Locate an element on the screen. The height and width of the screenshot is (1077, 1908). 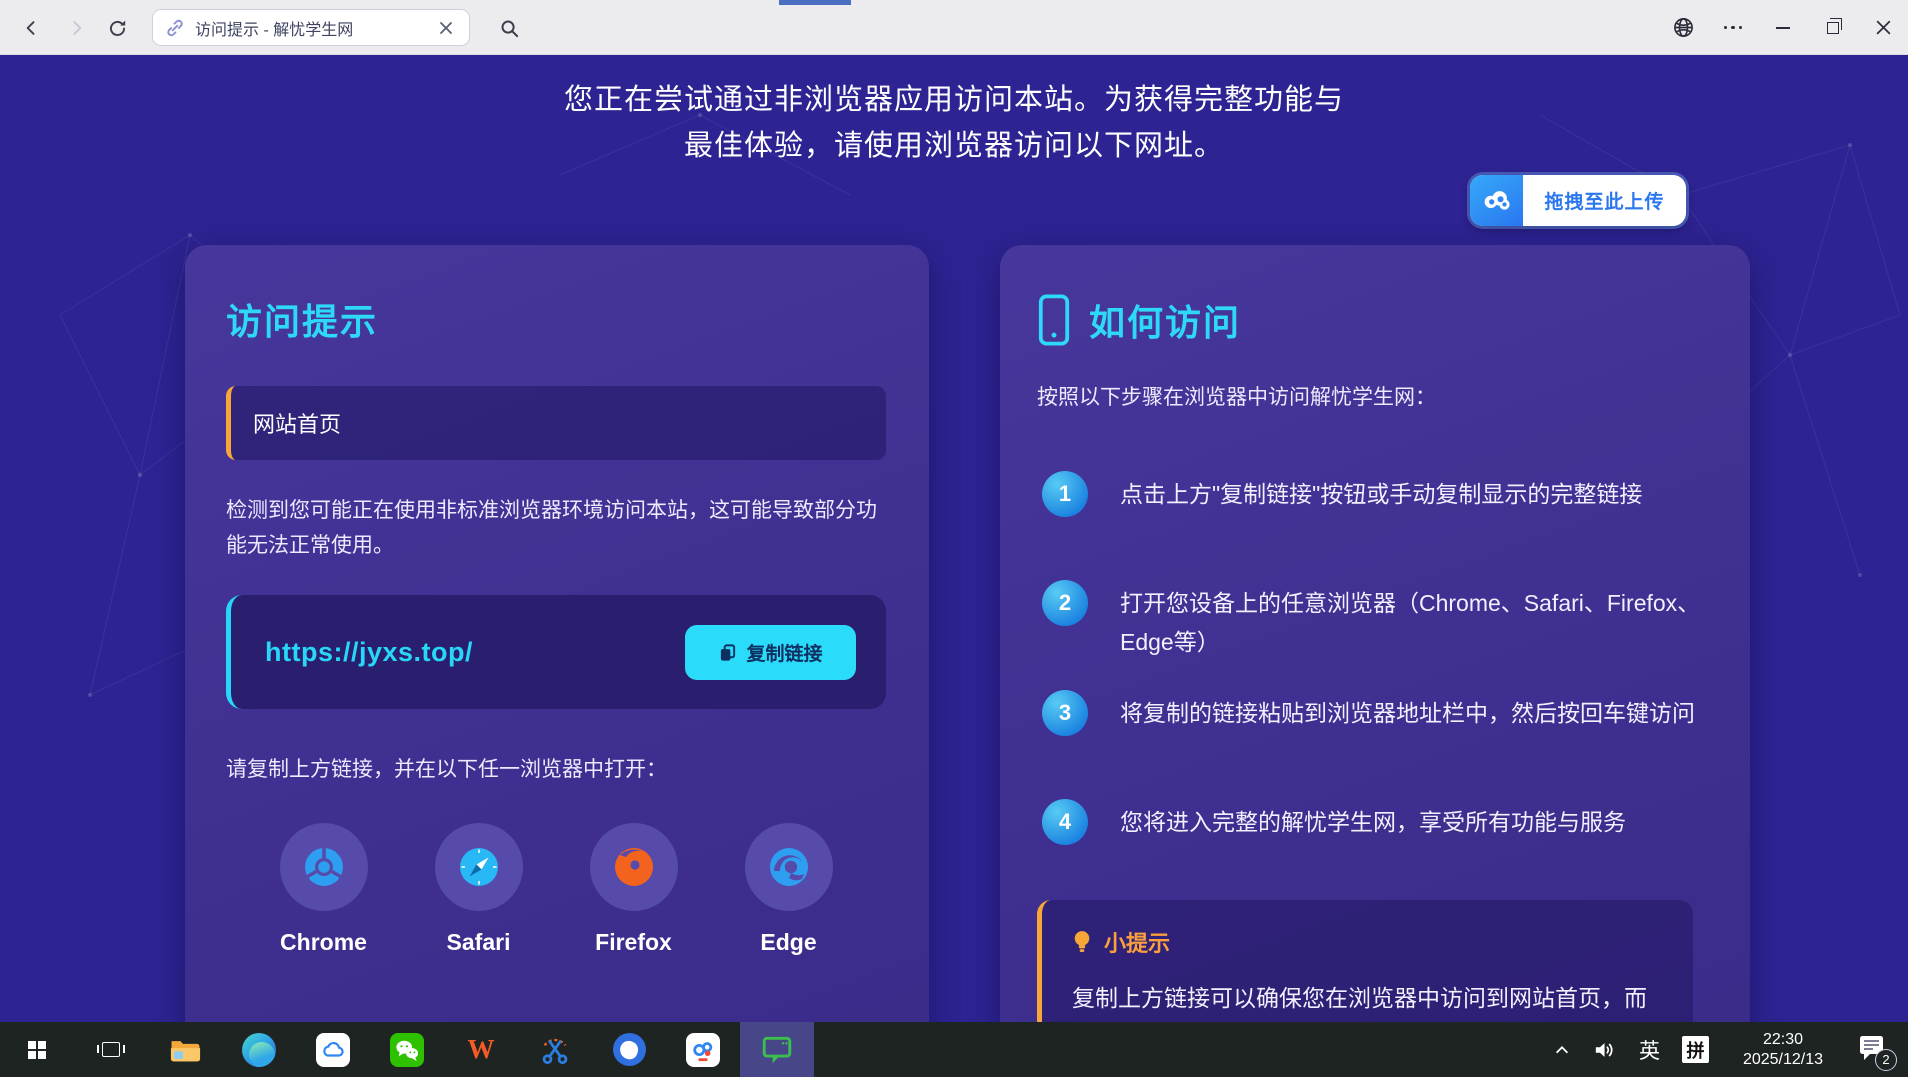
browser-item-edge: Edge is located at coordinates (789, 889).